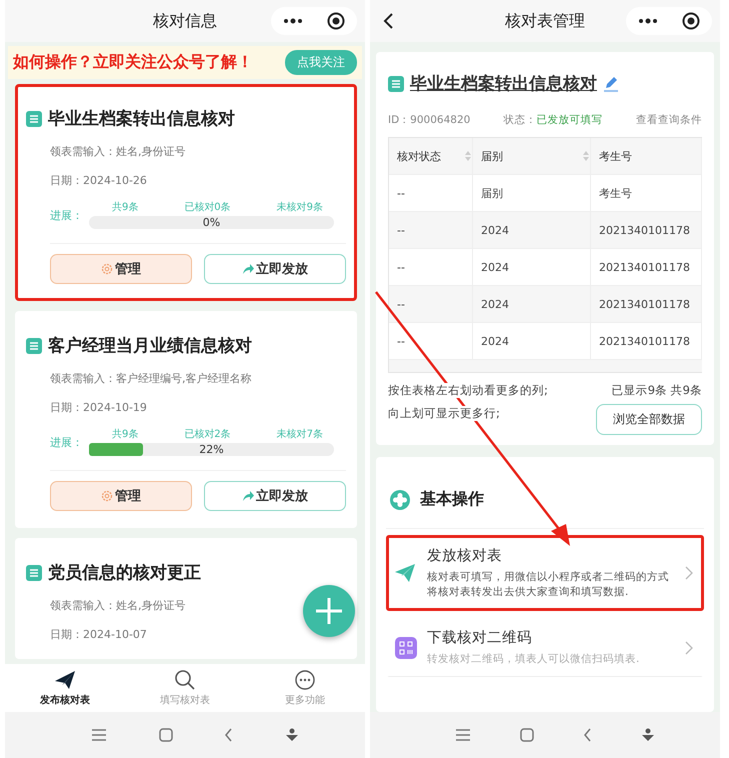 The width and height of the screenshot is (729, 758). What do you see at coordinates (99, 634) in the screenshot?
I see `date-text: 日期：2024-10-07` at bounding box center [99, 634].